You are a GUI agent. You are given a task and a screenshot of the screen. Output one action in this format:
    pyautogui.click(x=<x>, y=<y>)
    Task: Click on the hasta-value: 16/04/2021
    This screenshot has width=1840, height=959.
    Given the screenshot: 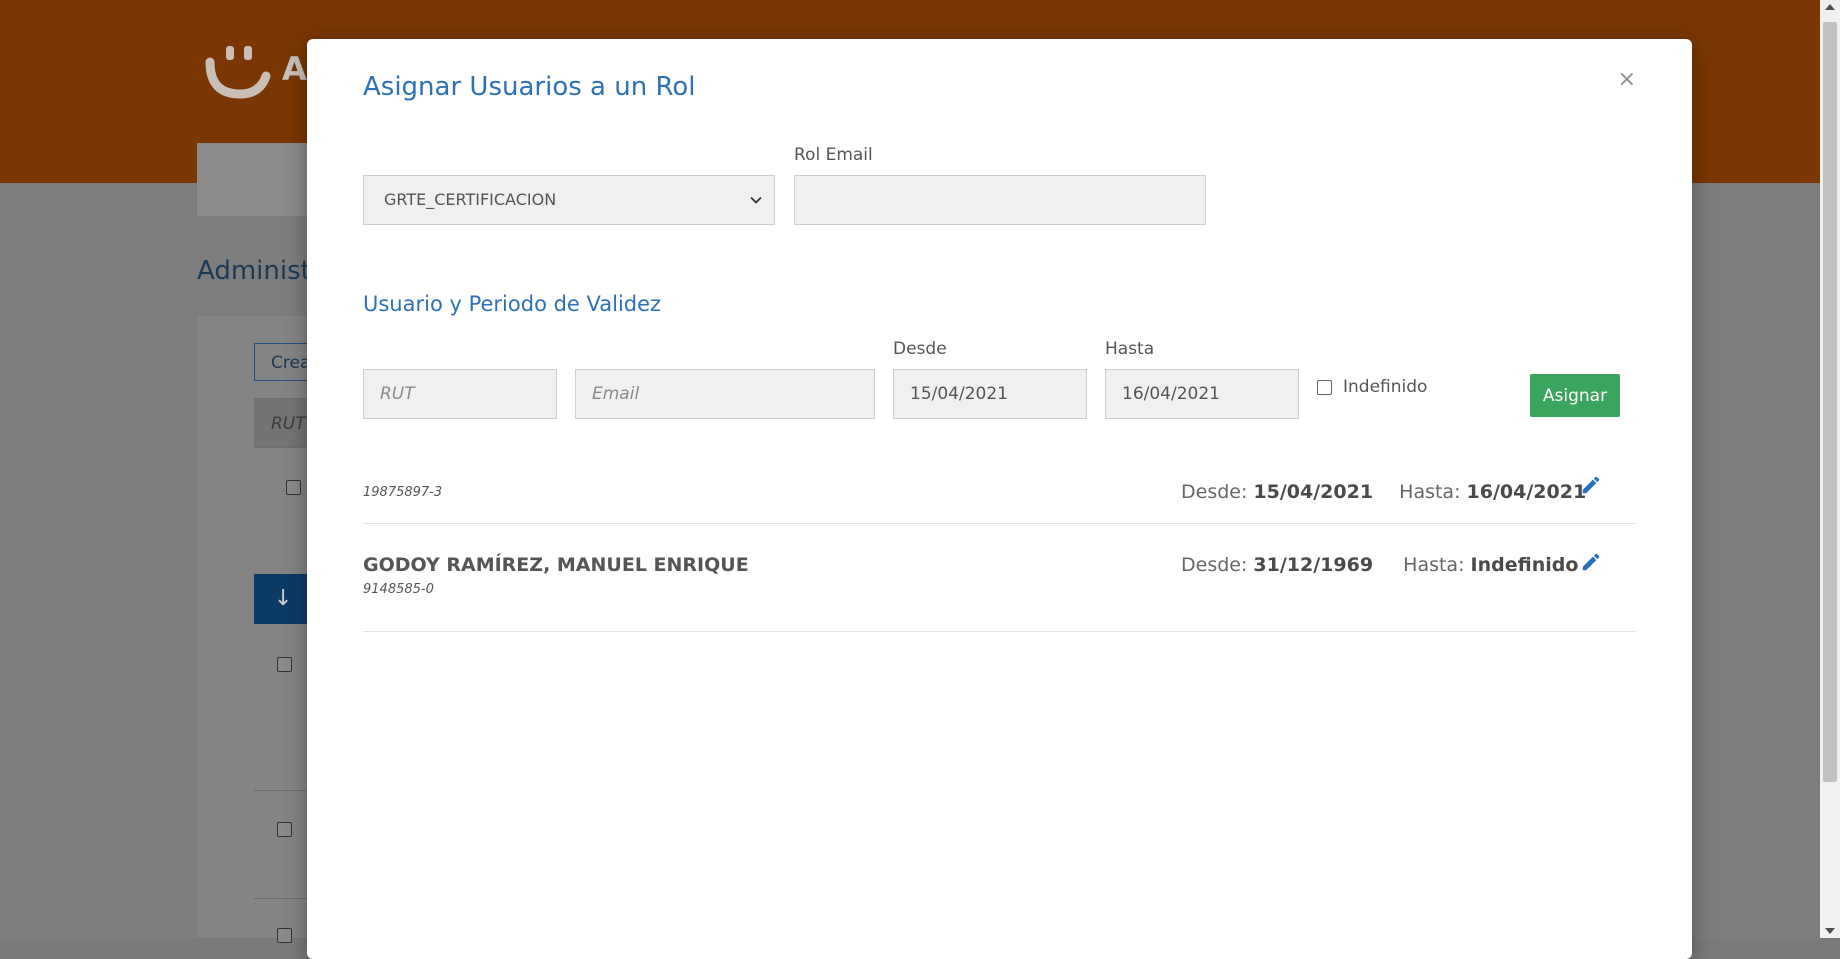 What is the action you would take?
    pyautogui.click(x=1526, y=492)
    